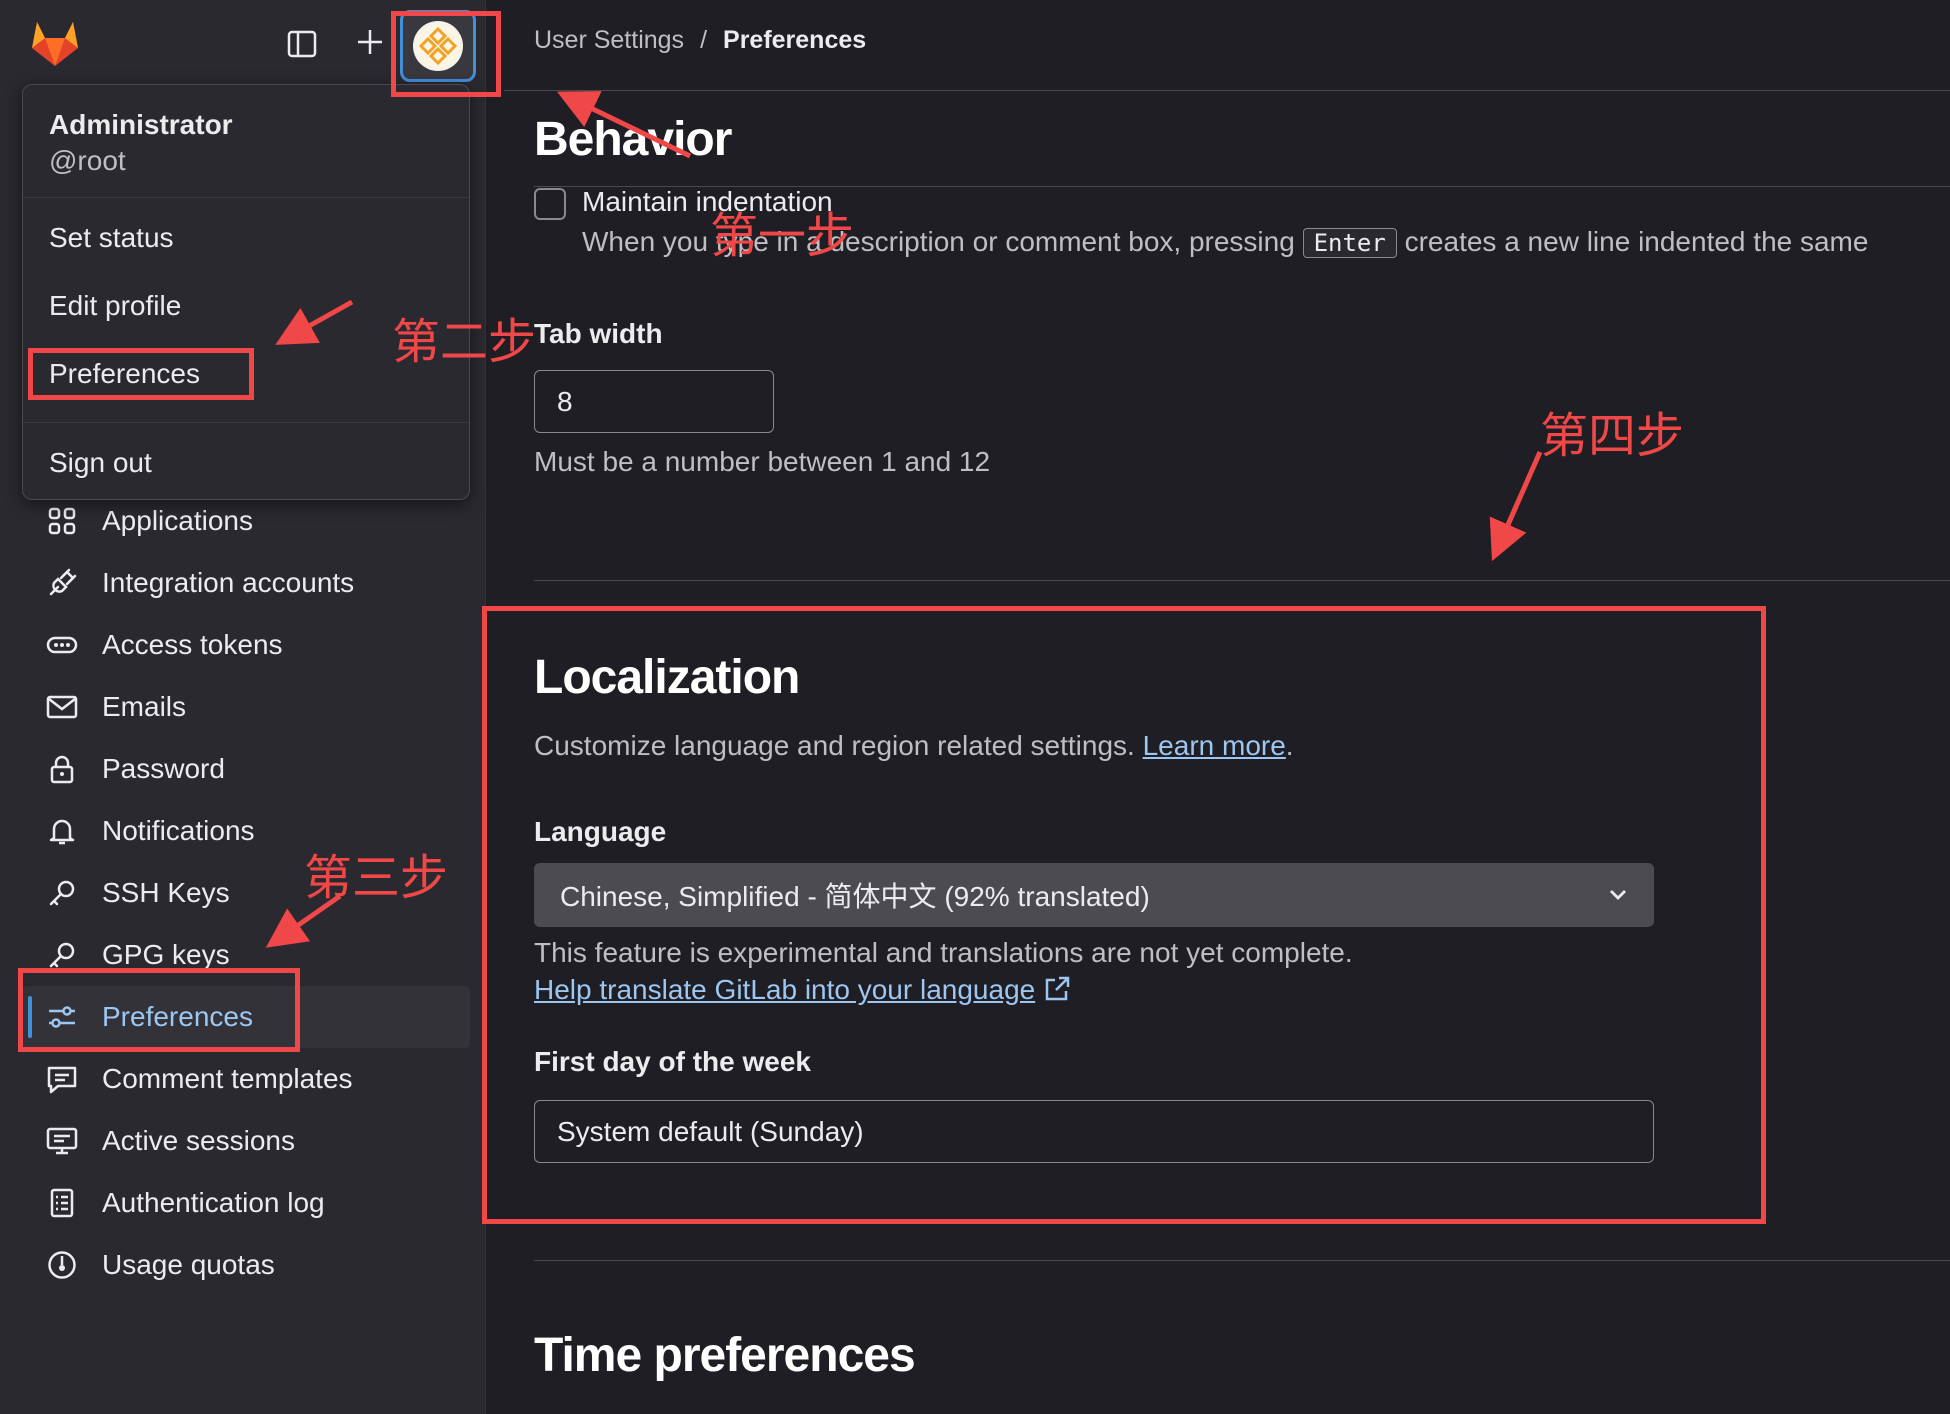 This screenshot has height=1414, width=1950. What do you see at coordinates (62, 1203) in the screenshot?
I see `log-icon` at bounding box center [62, 1203].